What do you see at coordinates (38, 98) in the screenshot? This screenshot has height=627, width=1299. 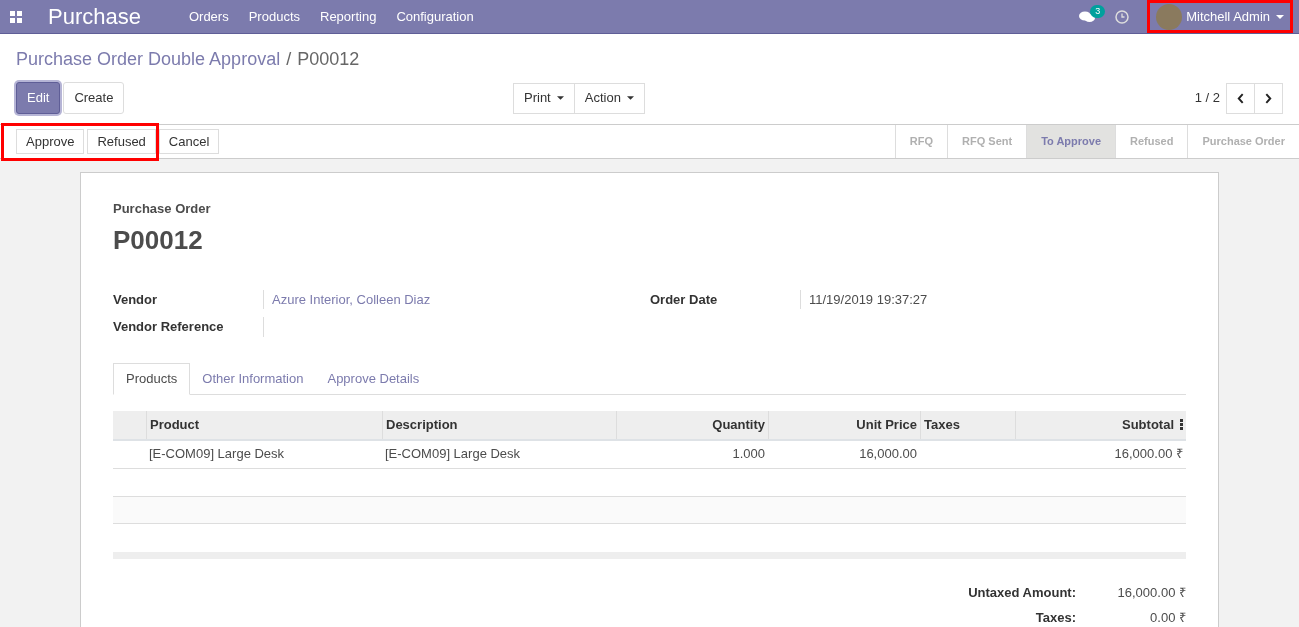 I see `toolbar-button: Edit` at bounding box center [38, 98].